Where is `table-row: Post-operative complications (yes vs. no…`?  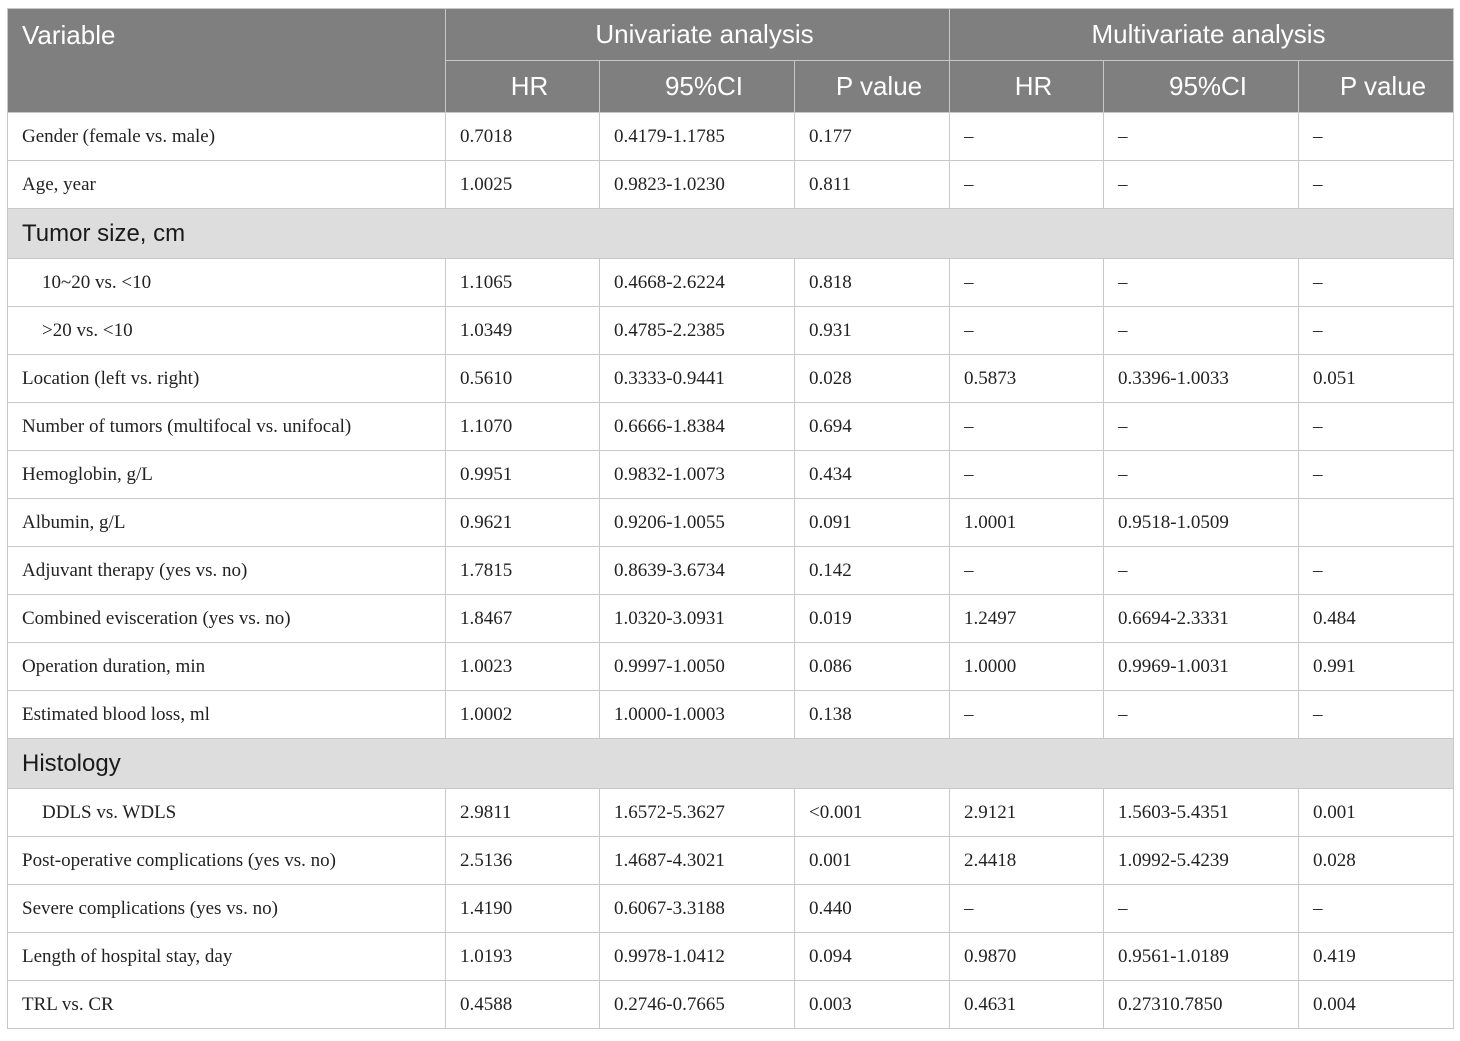
table-row: Post-operative complications (yes vs. no… is located at coordinates (731, 860).